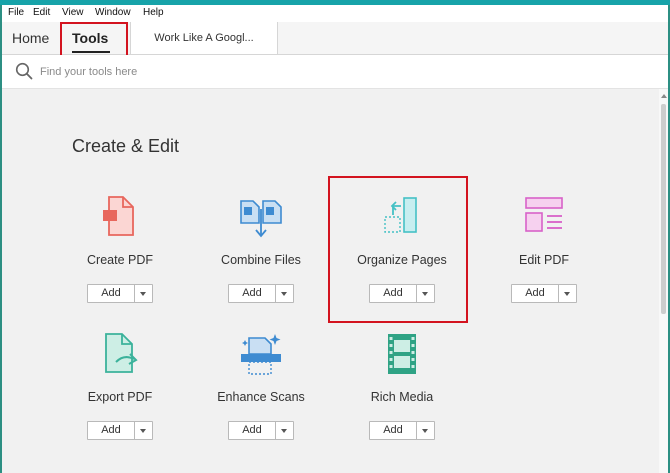 The height and width of the screenshot is (473, 670). I want to click on tool-create-pdf: Create PDF Add, so click(120, 265).